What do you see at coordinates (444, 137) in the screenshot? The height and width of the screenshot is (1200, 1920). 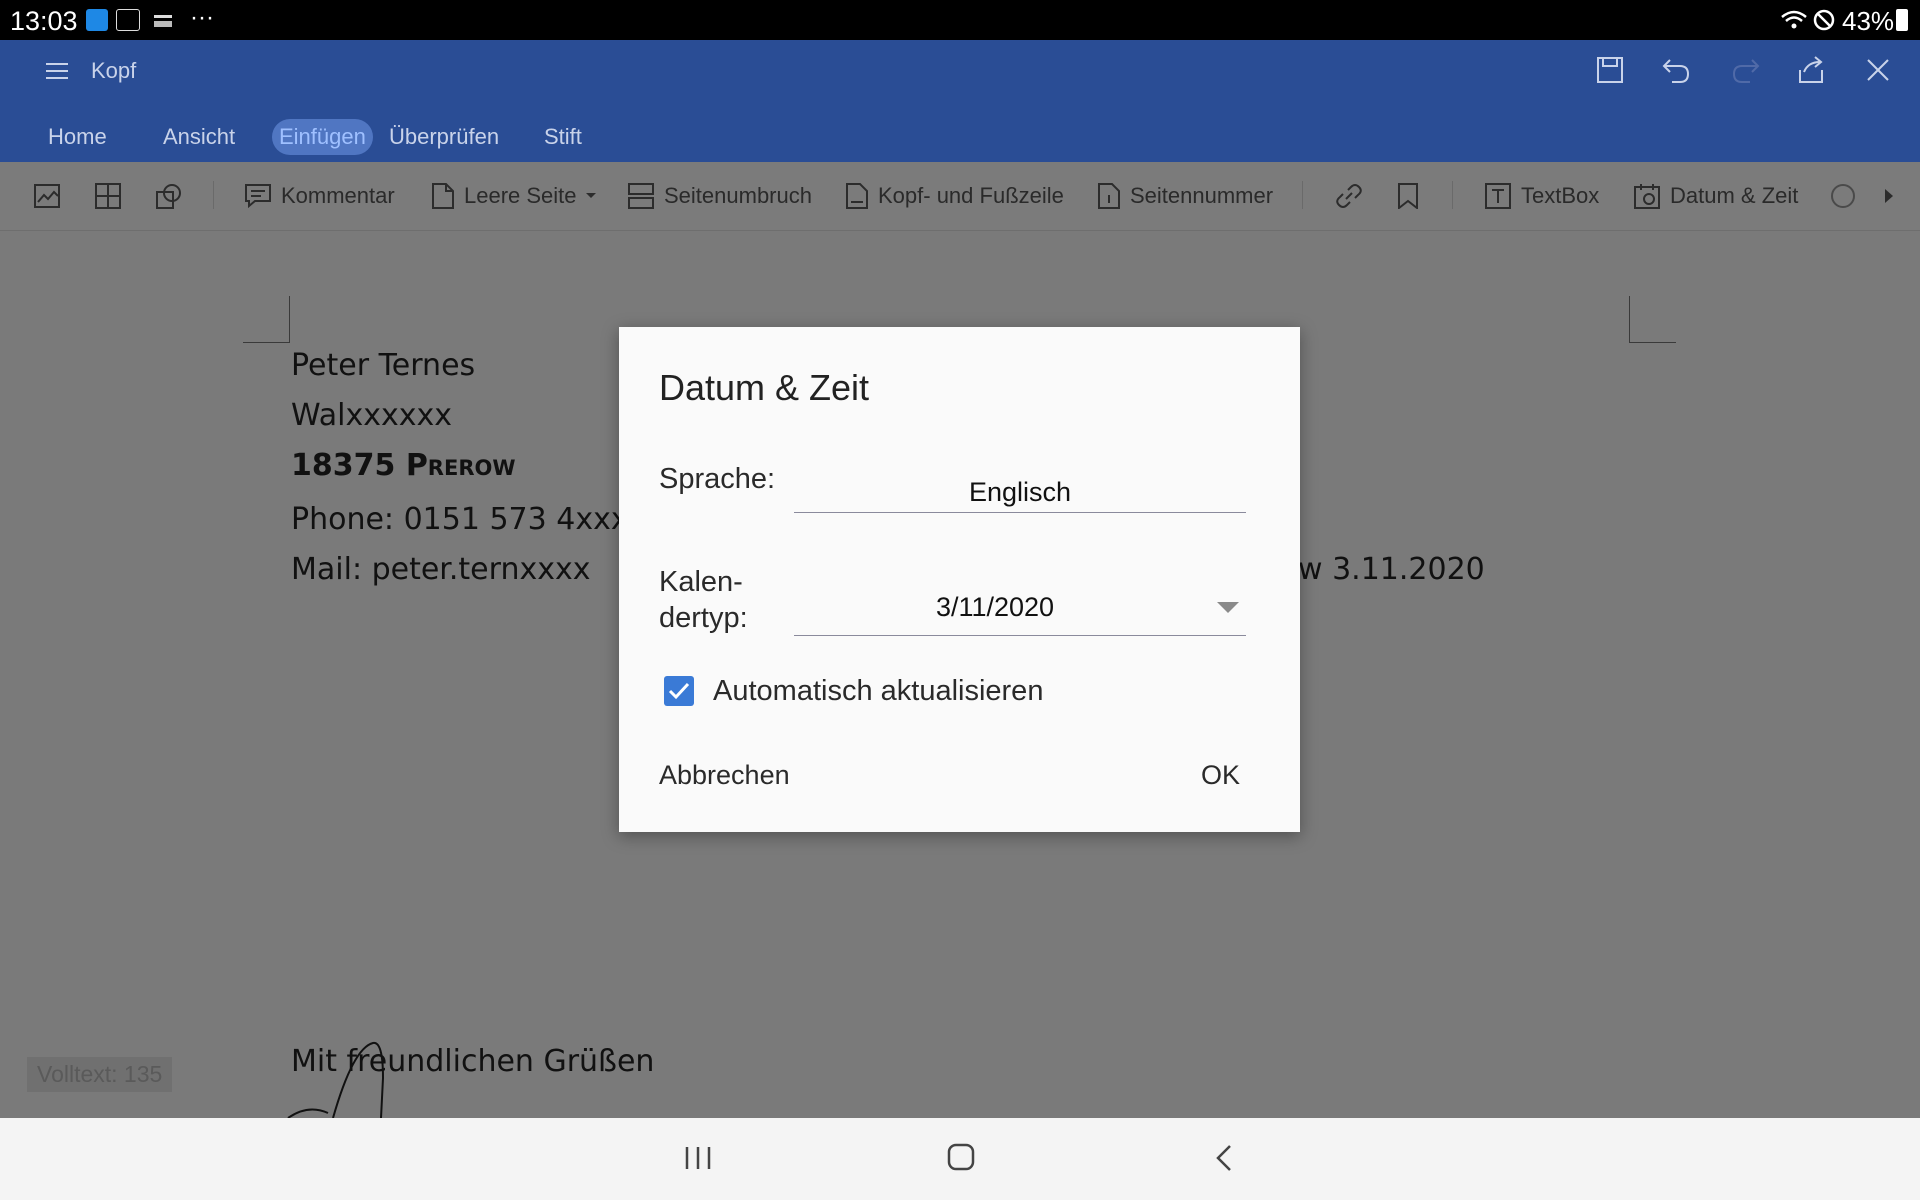 I see `tab-ueberpruefen: Überprüfen` at bounding box center [444, 137].